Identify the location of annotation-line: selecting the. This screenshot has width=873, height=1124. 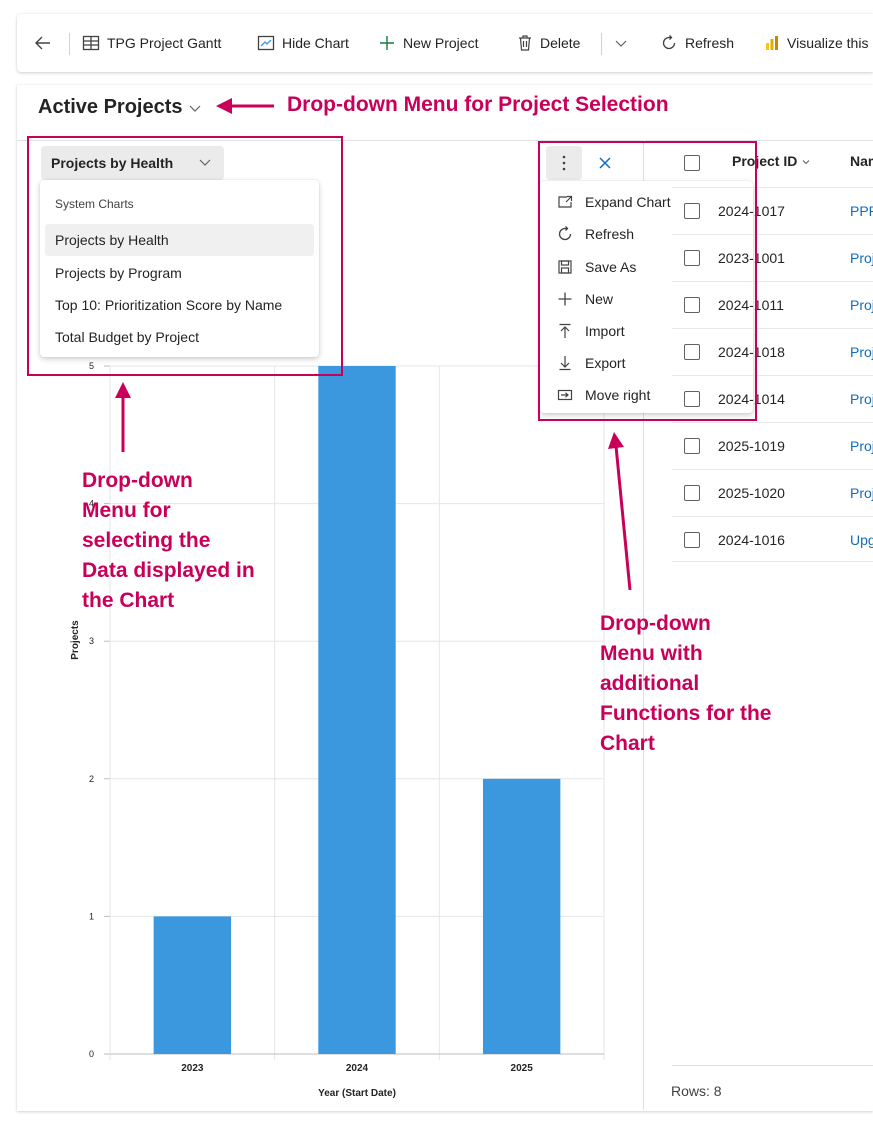
(146, 540).